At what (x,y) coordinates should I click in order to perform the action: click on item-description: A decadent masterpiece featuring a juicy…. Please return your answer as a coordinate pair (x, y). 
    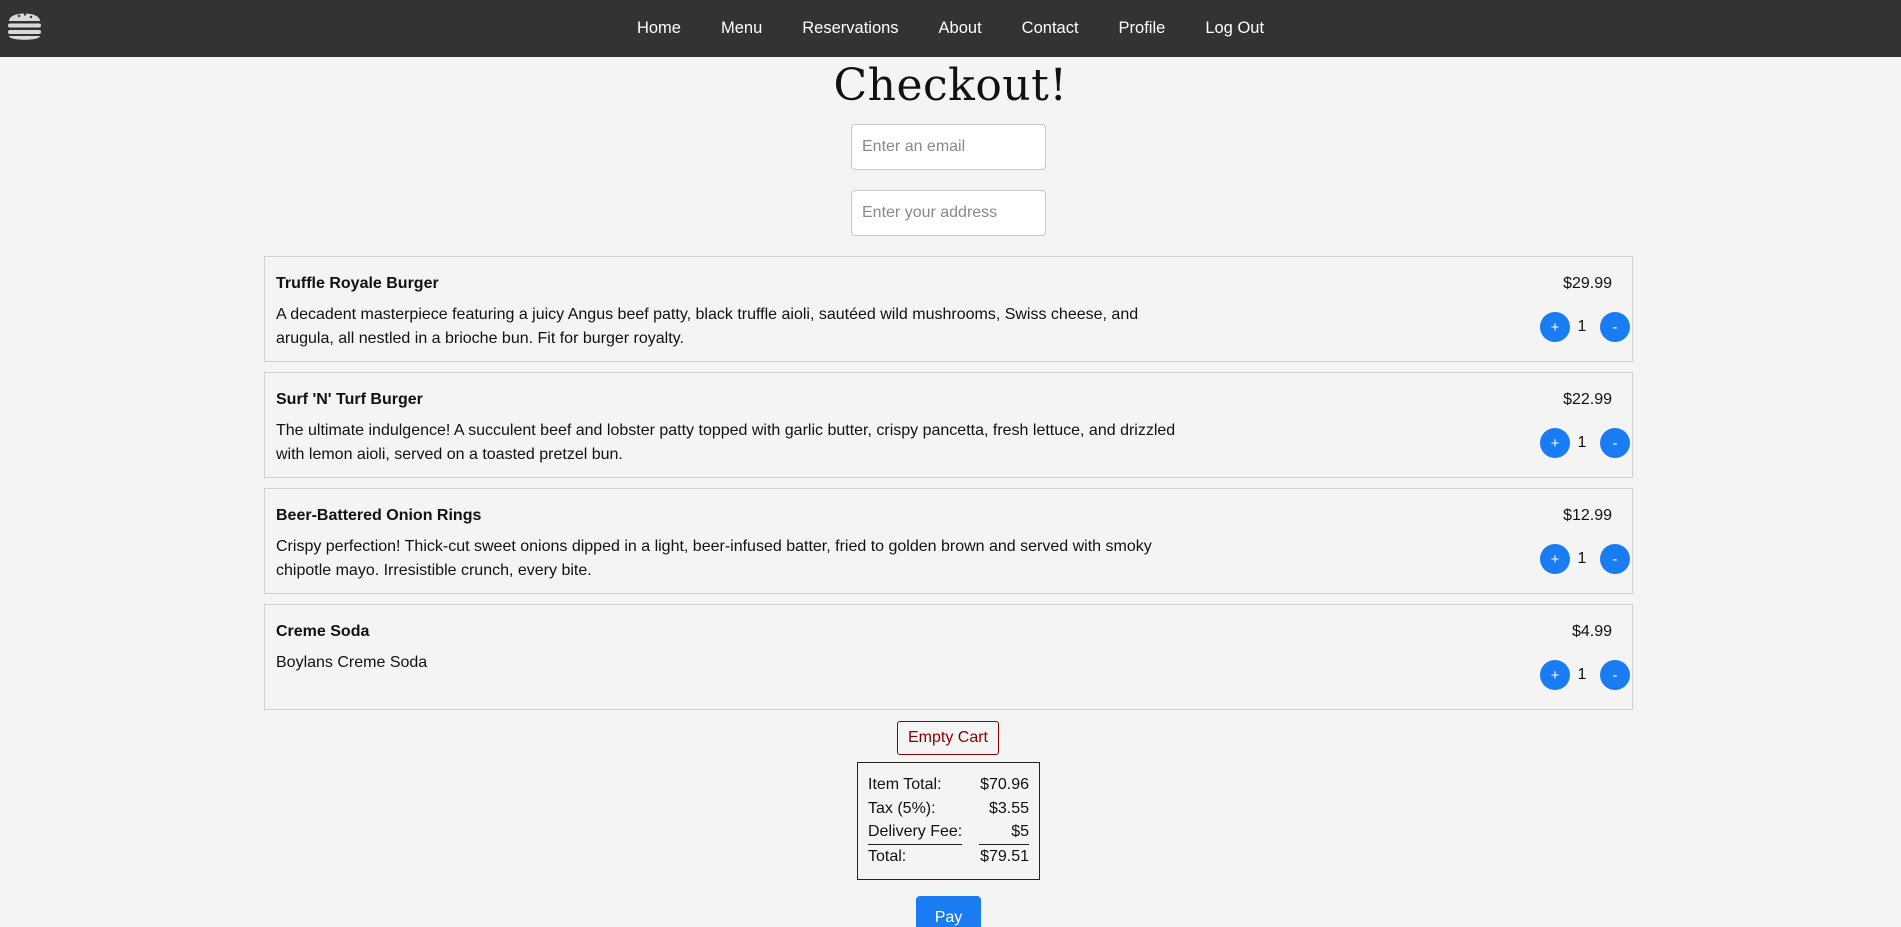
    Looking at the image, I should click on (707, 326).